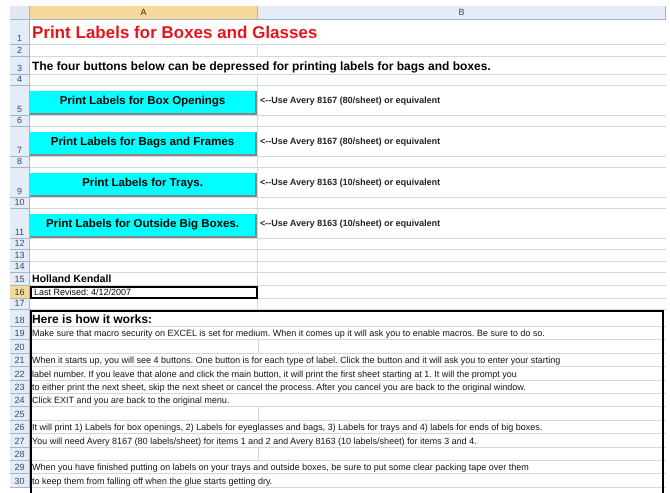 Image resolution: width=670 pixels, height=493 pixels. I want to click on row-header: 25, so click(20, 414).